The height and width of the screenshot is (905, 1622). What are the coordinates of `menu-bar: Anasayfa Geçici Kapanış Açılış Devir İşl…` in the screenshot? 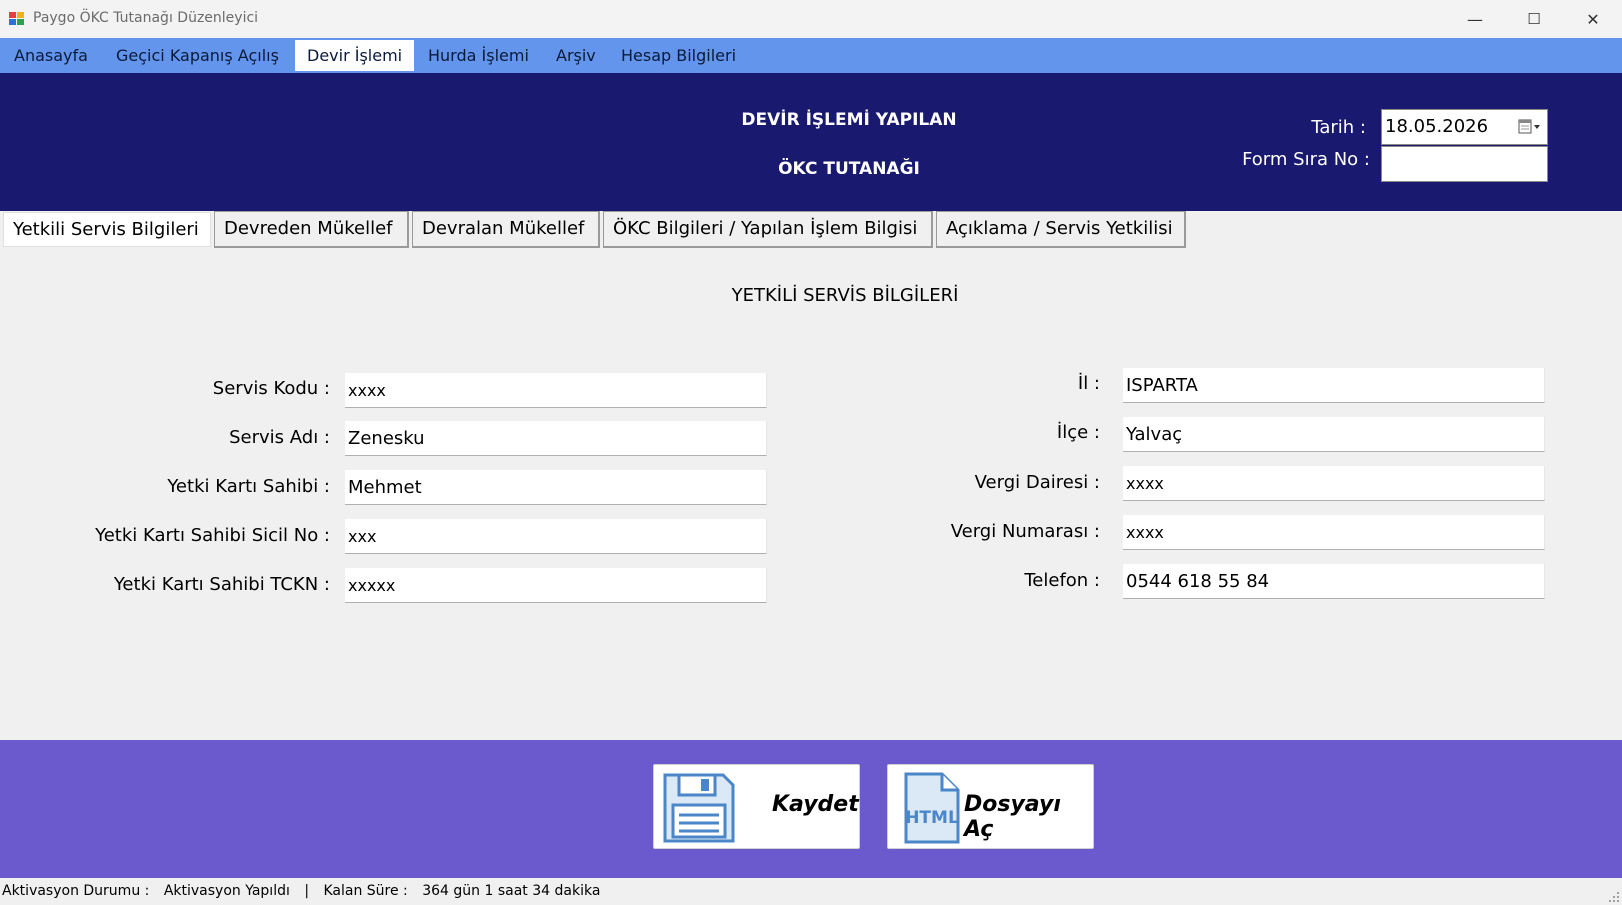 It's located at (811, 55).